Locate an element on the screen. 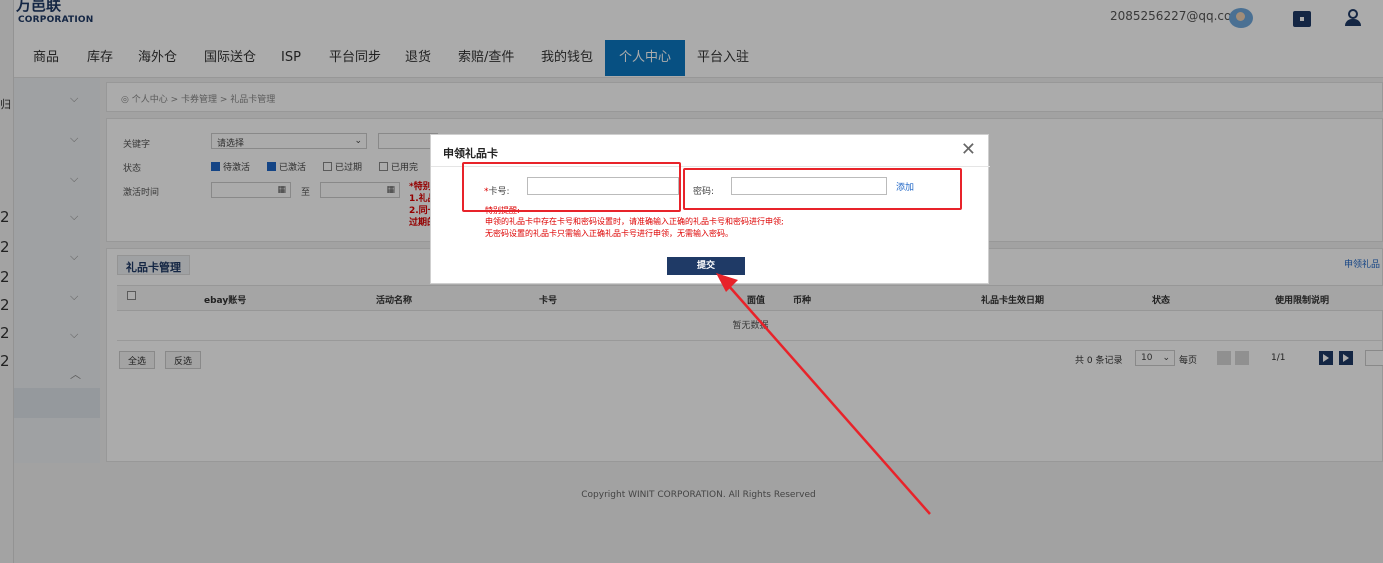 The width and height of the screenshot is (1383, 563). note-line: 申领的礼品卡中存在卡号和密码设置时，请准确输入正确的礼品卡号和密码进行申领; is located at coordinates (634, 221).